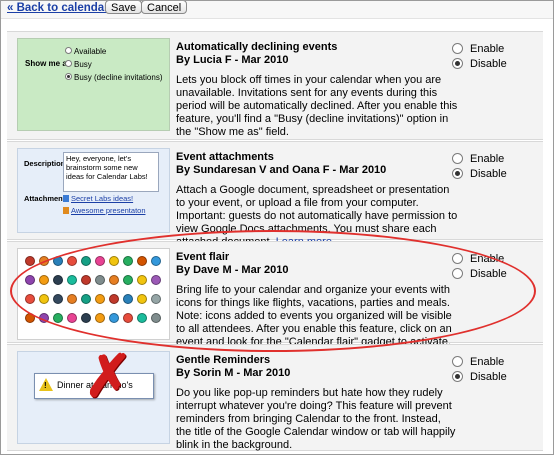  Describe the element at coordinates (45, 163) in the screenshot. I see `description-label: Description` at that location.